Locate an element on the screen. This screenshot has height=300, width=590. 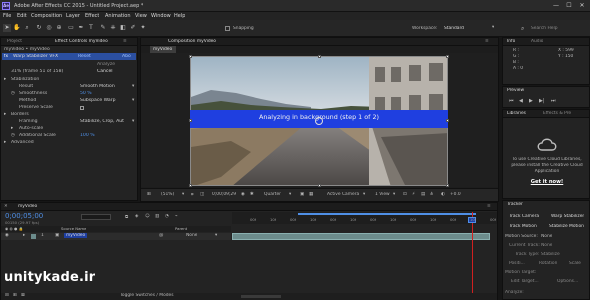
next-frame-icon: ▶| is located at coordinates (542, 101).